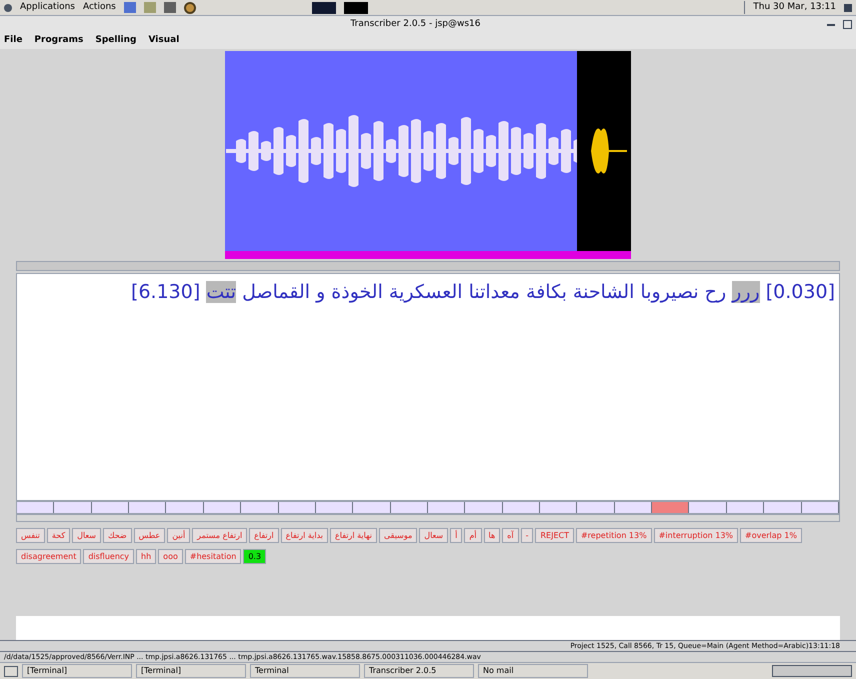 Image resolution: width=856 pixels, height=679 pixels. What do you see at coordinates (771, 535) in the screenshot?
I see `tag-button: #overlap 1%` at bounding box center [771, 535].